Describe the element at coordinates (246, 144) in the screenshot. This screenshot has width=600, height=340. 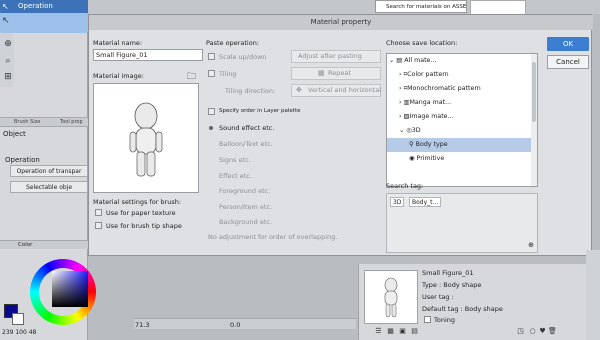
I see `order-balloon-text: Balloon/Text etc.` at that location.